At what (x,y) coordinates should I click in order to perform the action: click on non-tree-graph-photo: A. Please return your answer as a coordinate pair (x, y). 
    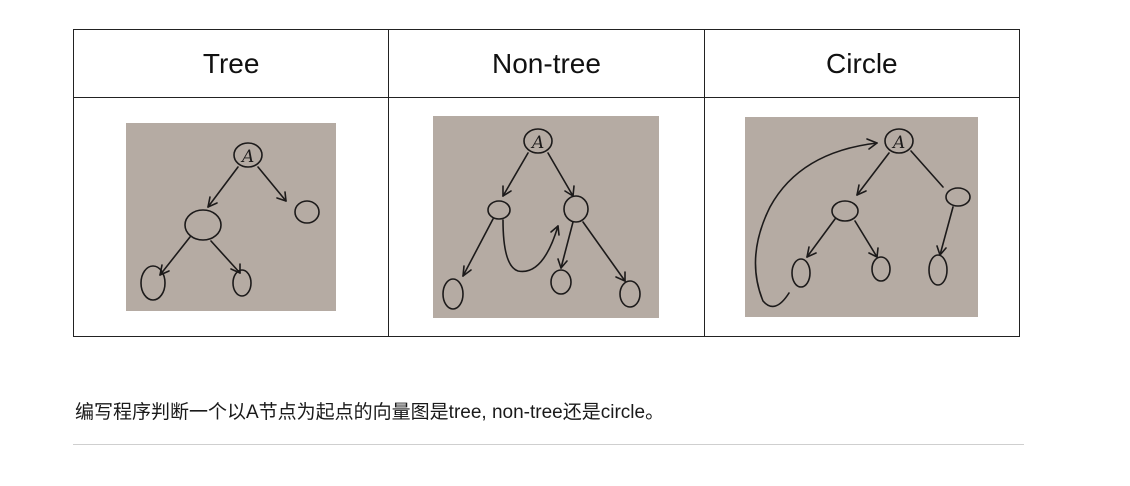
    Looking at the image, I should click on (546, 217).